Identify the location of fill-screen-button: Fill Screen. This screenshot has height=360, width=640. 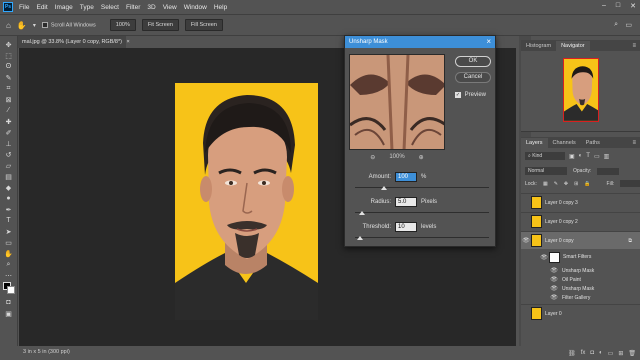
(203, 25).